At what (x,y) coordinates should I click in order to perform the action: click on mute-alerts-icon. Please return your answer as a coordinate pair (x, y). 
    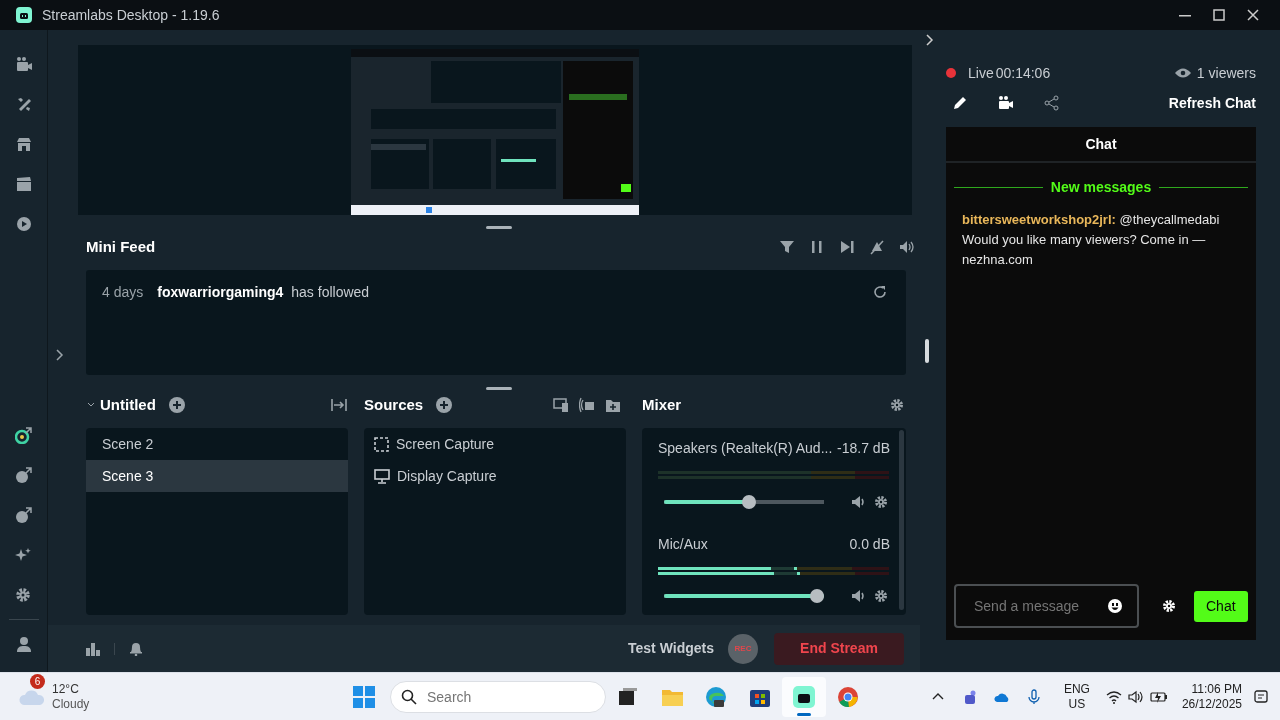
    Looking at the image, I should click on (877, 247).